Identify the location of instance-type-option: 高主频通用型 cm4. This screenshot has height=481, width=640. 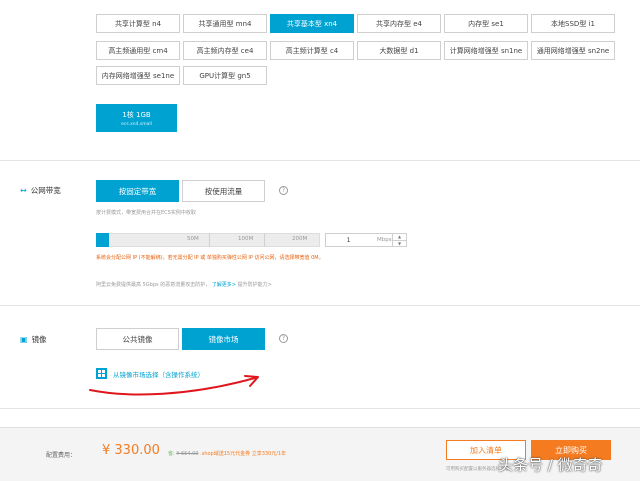
(138, 50).